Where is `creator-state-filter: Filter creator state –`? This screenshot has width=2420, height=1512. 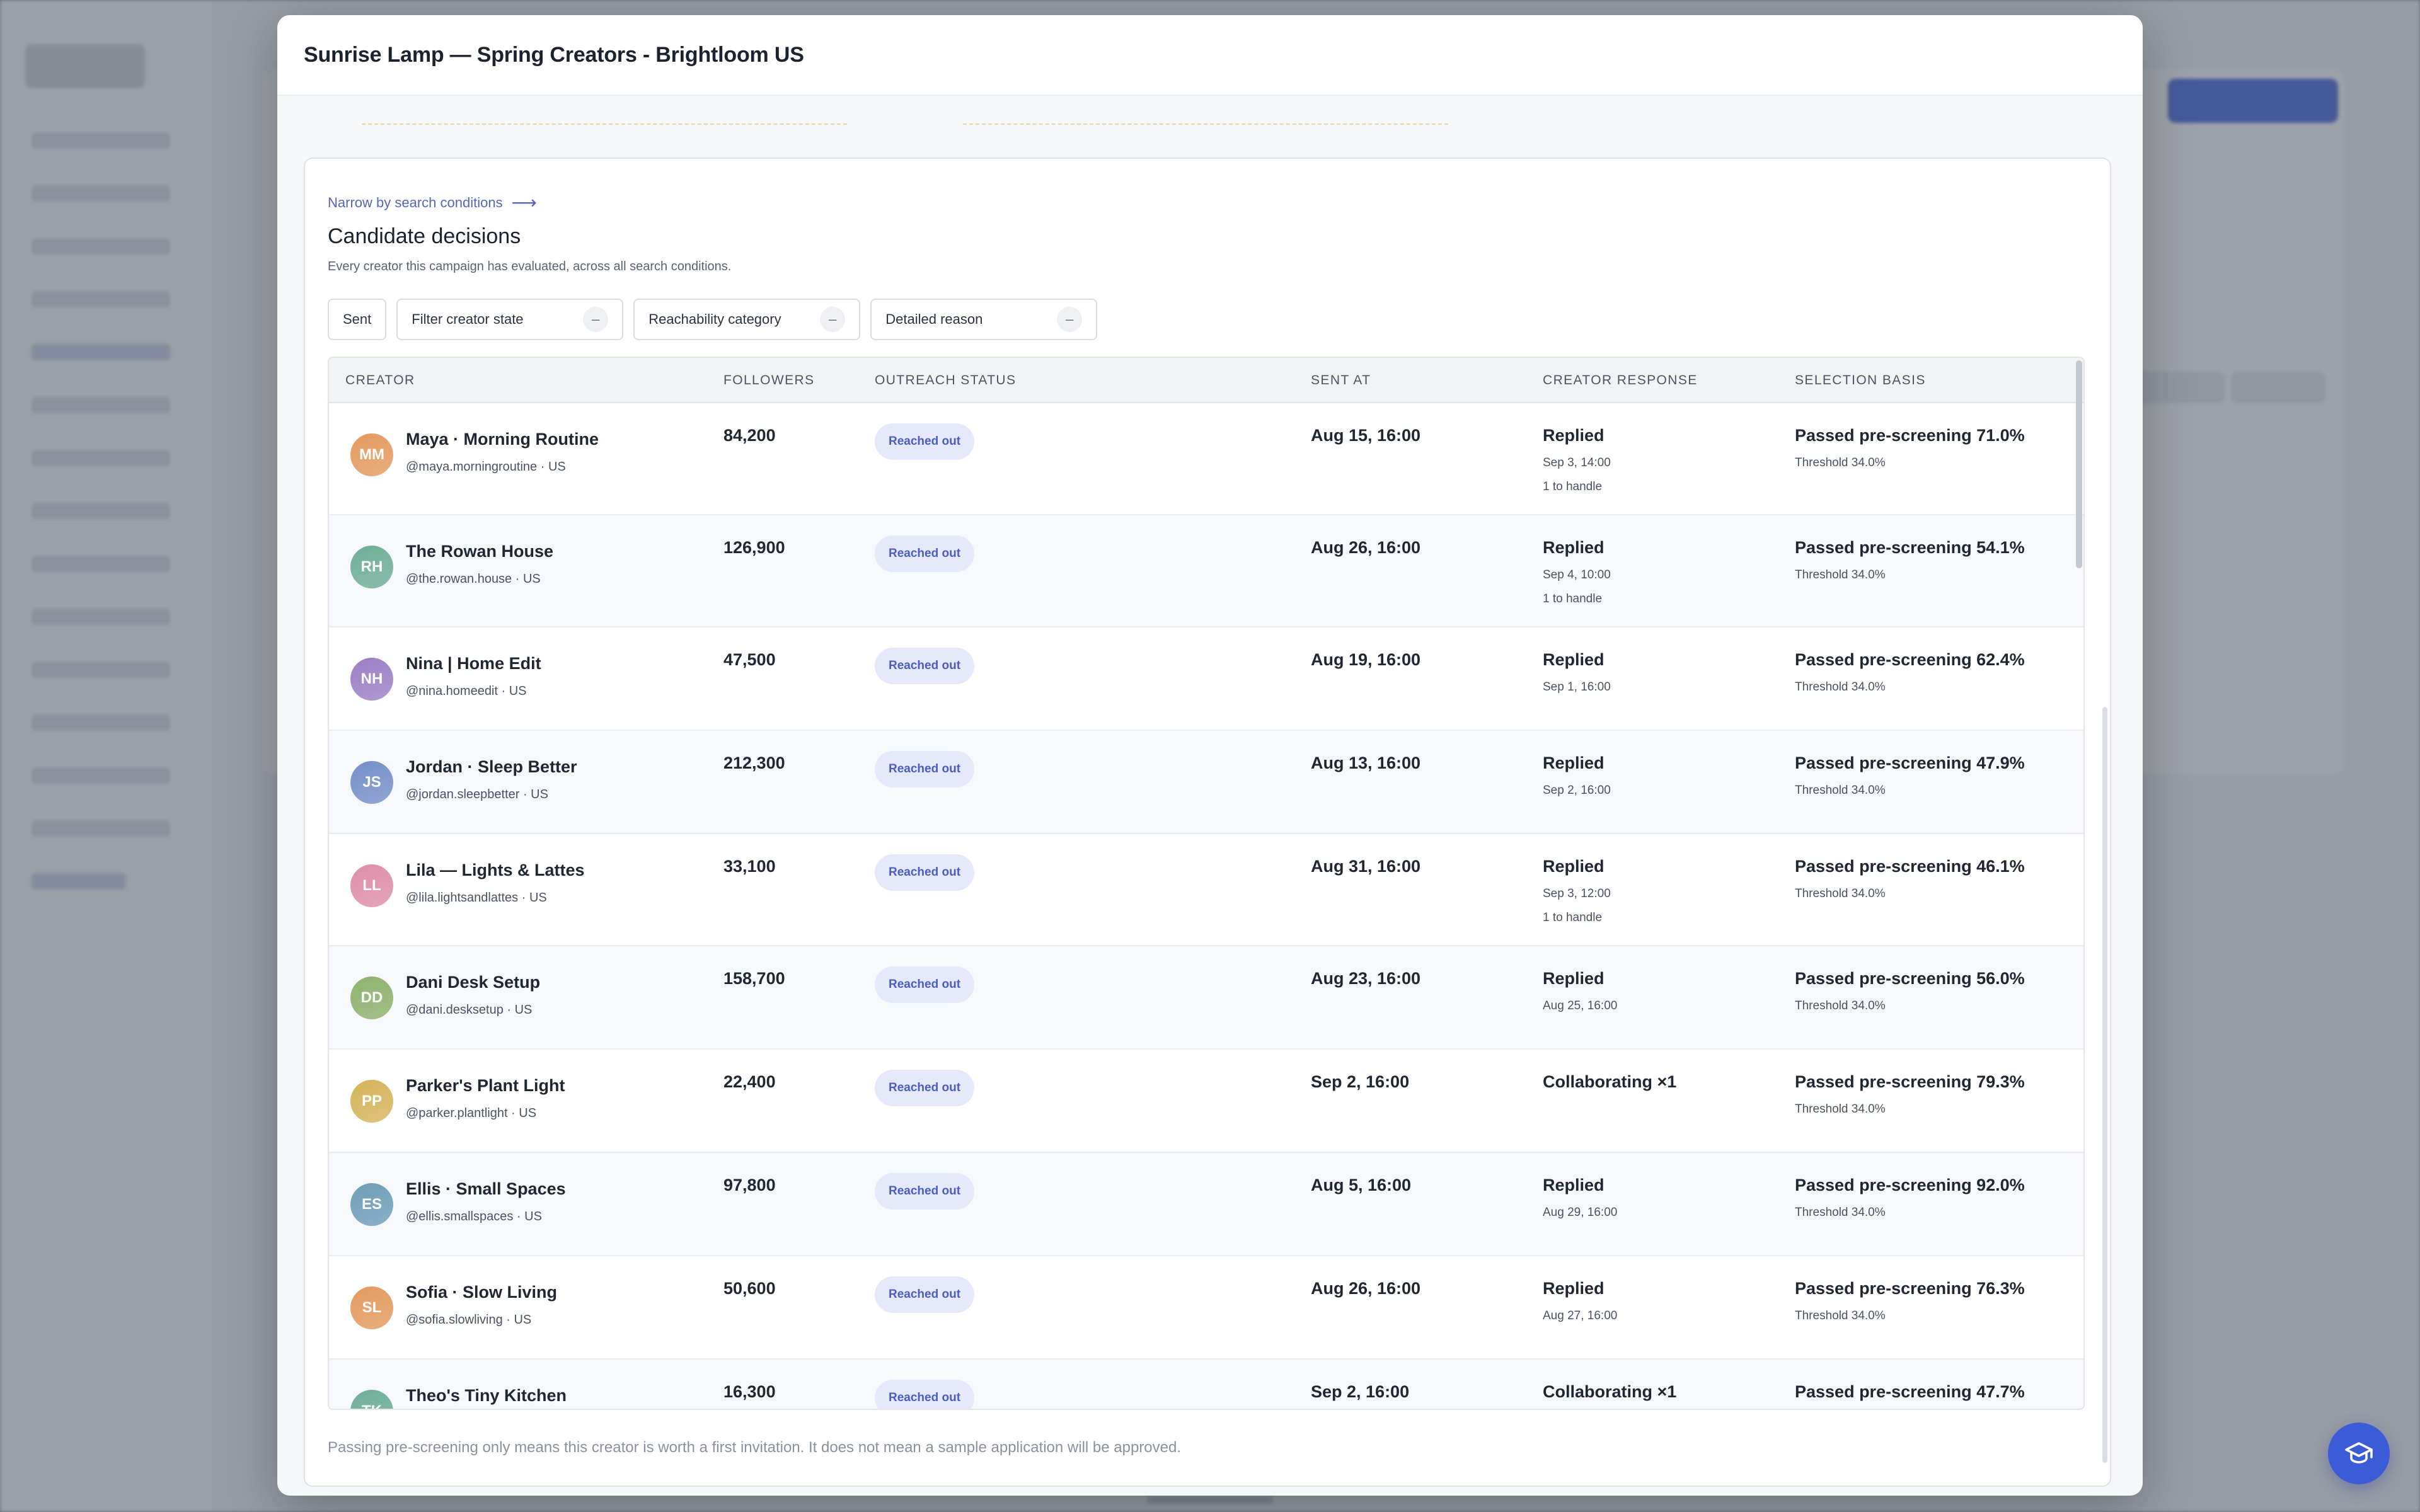 creator-state-filter: Filter creator state – is located at coordinates (510, 319).